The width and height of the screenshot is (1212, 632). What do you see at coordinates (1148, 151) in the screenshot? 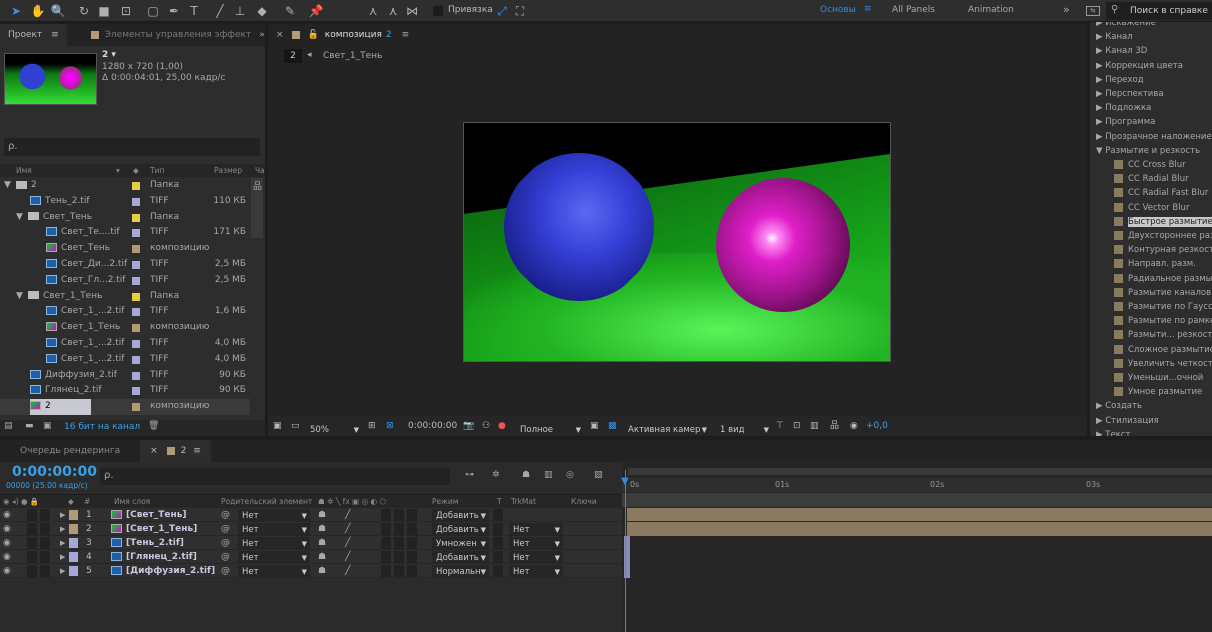
I see `effect-category: ▼ Размытие и резкость` at bounding box center [1148, 151].